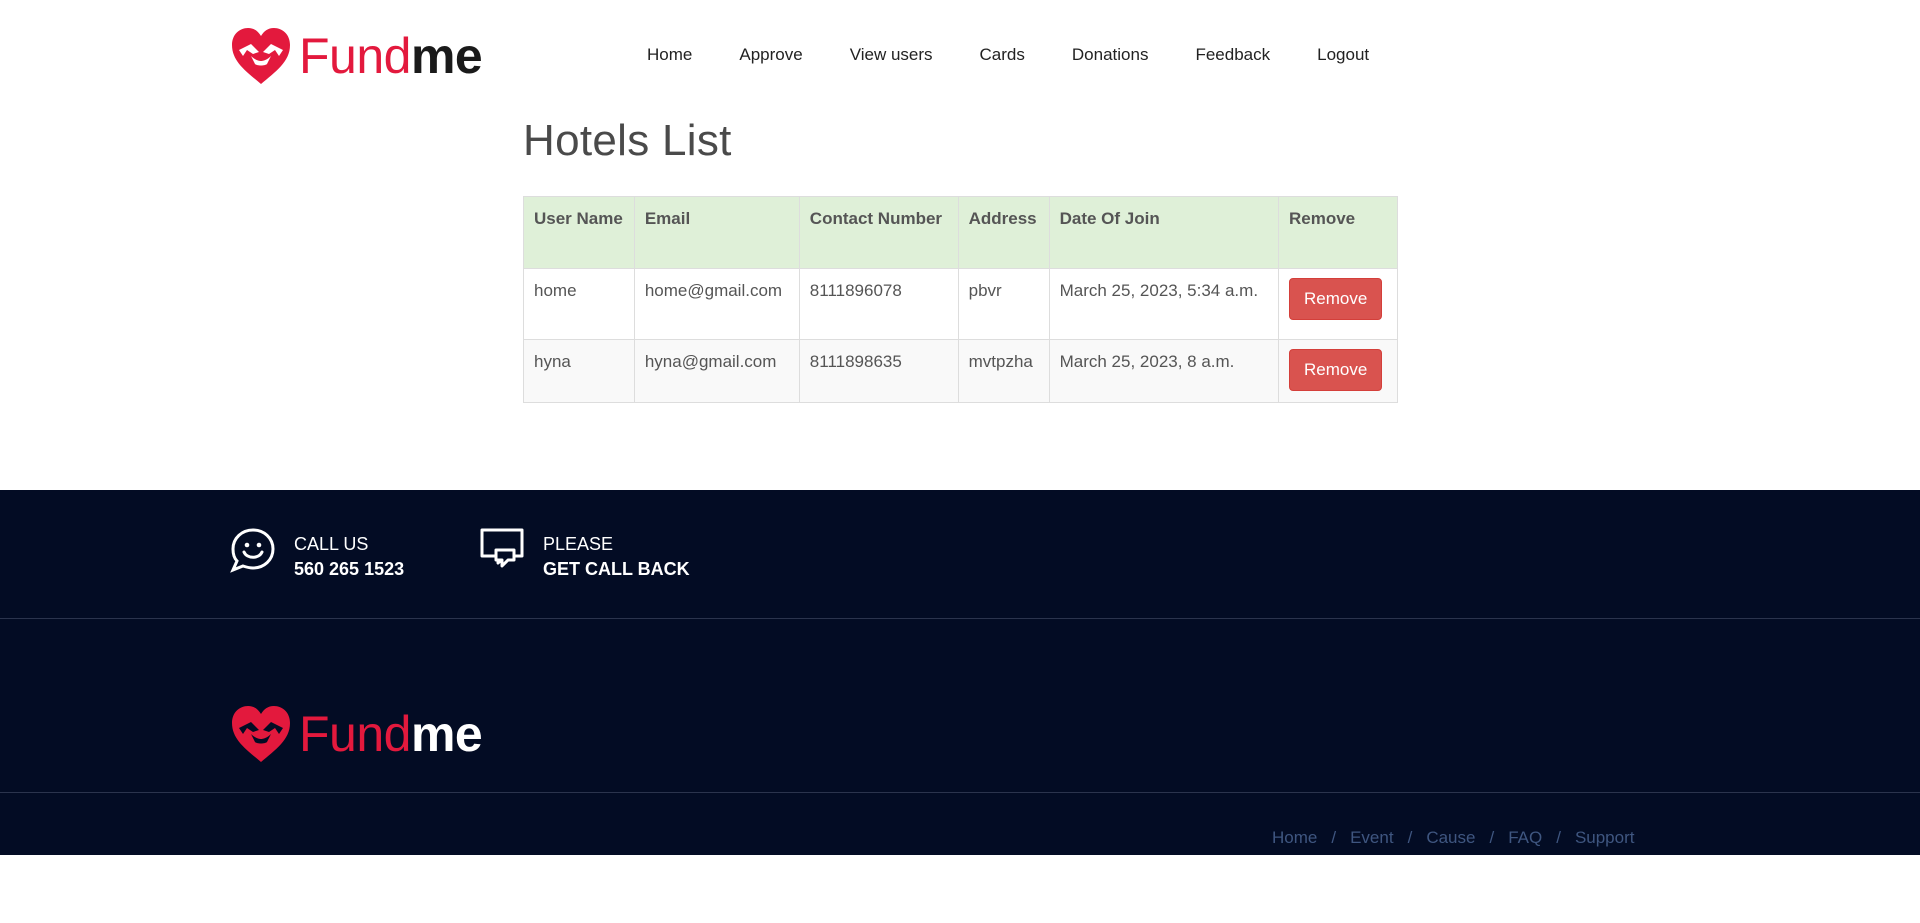 This screenshot has width=1920, height=923. Describe the element at coordinates (716, 371) in the screenshot. I see `cell-email: hyna@gmail.com` at that location.